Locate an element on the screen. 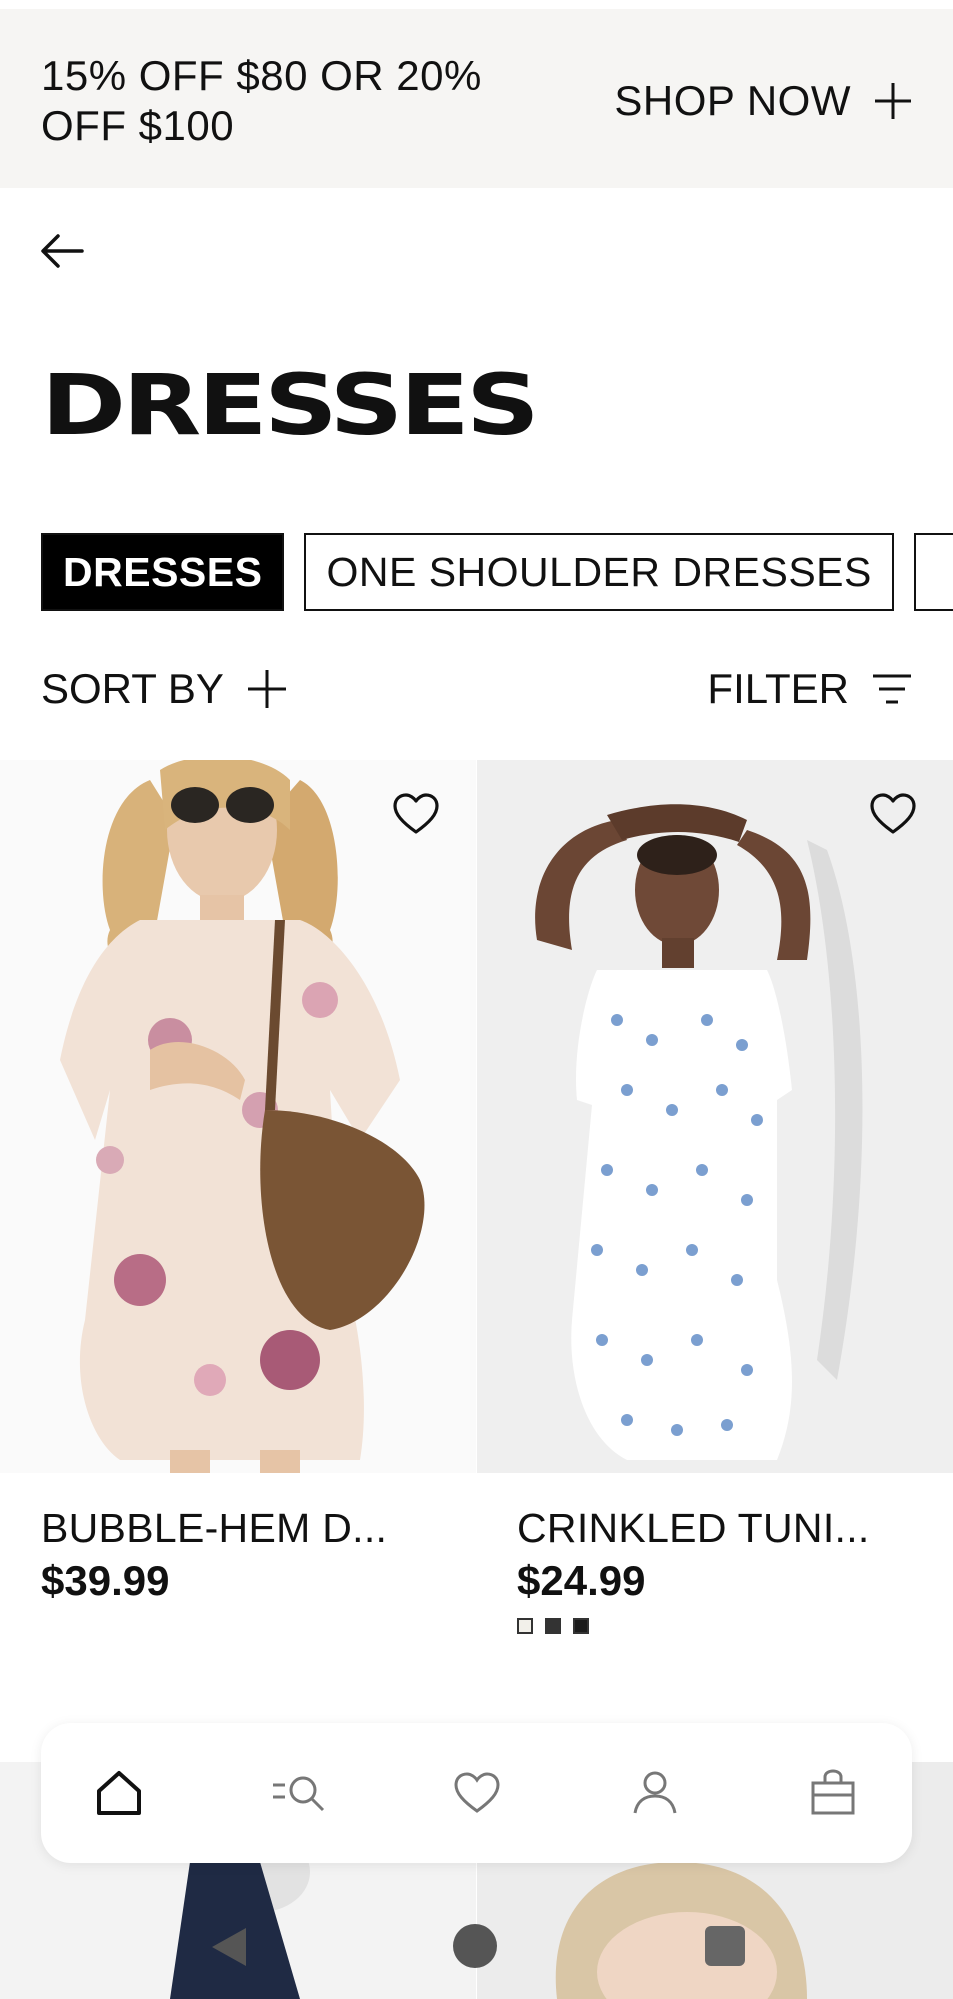 The image size is (953, 1999). chip-label: ONE SHOULDER DRESSES is located at coordinates (599, 571).